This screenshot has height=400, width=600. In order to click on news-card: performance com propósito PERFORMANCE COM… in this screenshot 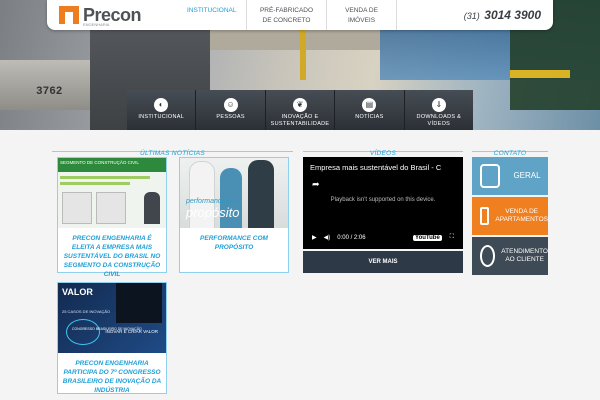, I will do `click(234, 215)`.